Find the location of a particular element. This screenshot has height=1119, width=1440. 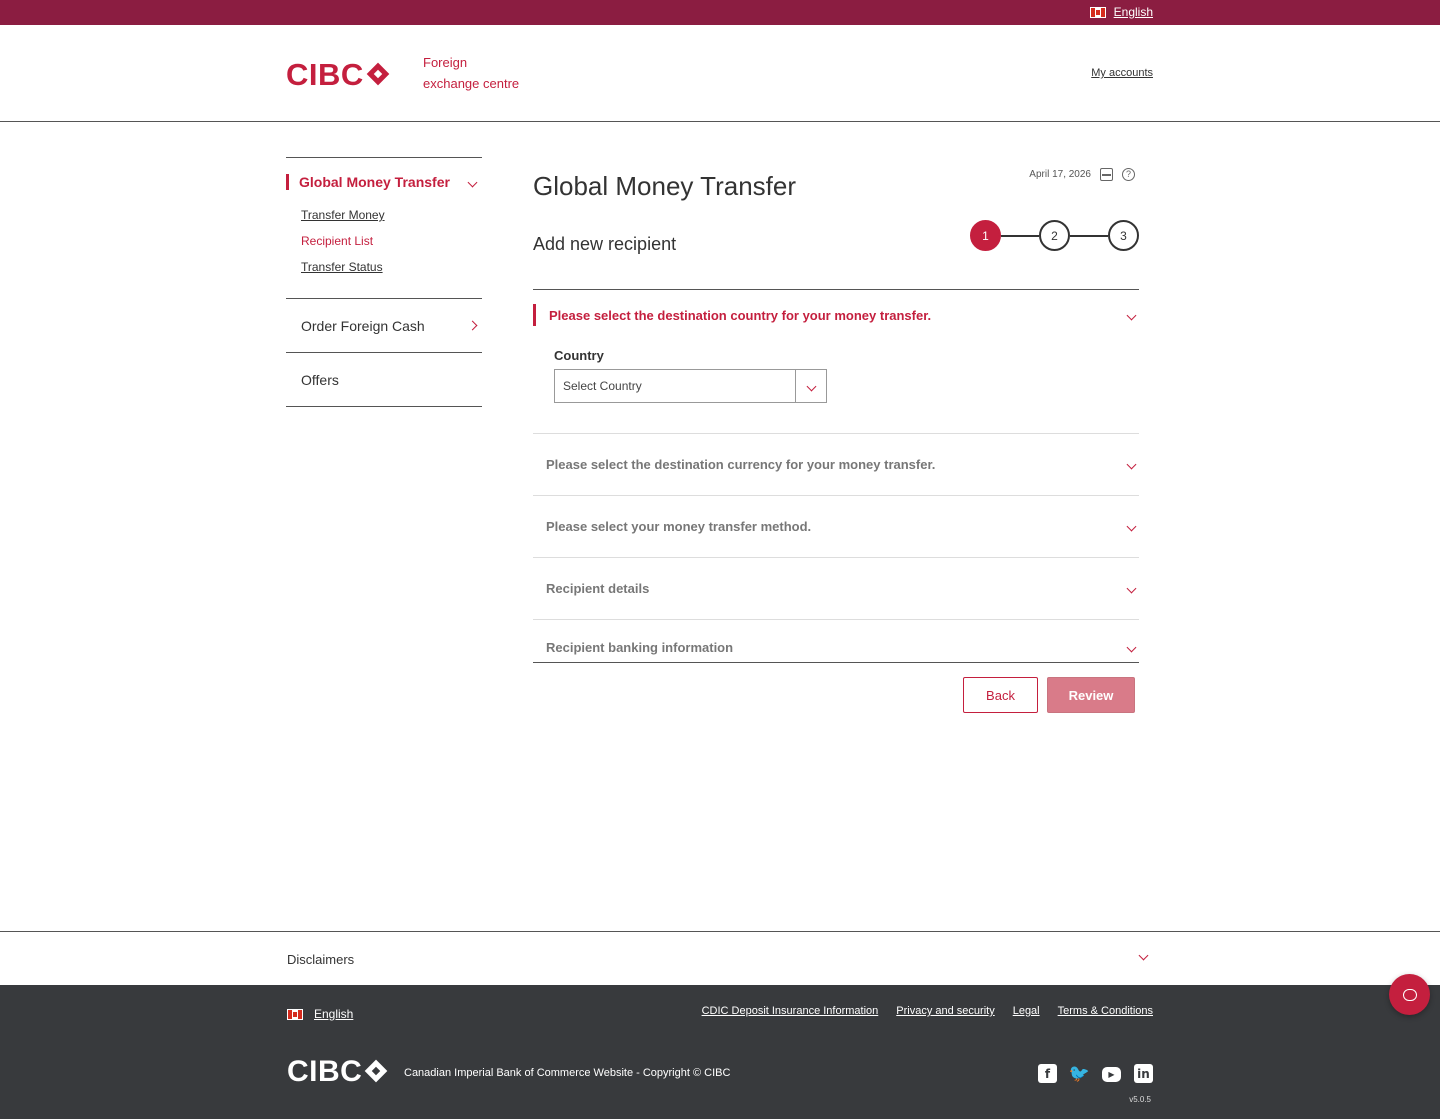

subtitle-line-1: Foreign is located at coordinates (445, 62).